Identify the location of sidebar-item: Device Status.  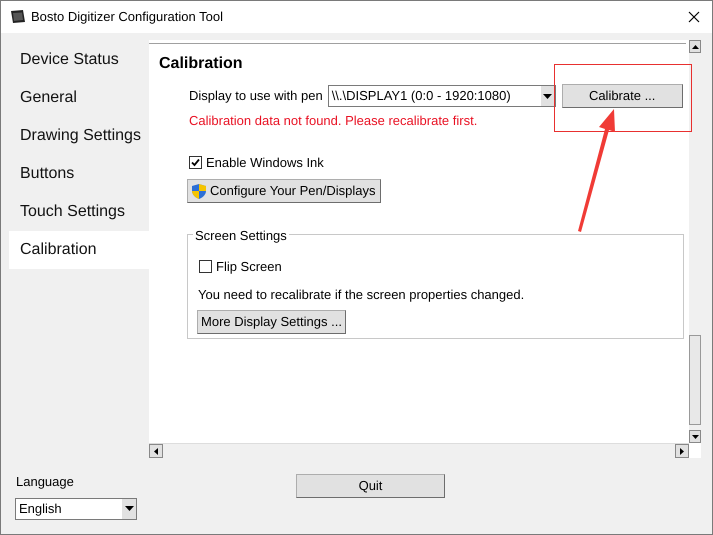
(79, 60).